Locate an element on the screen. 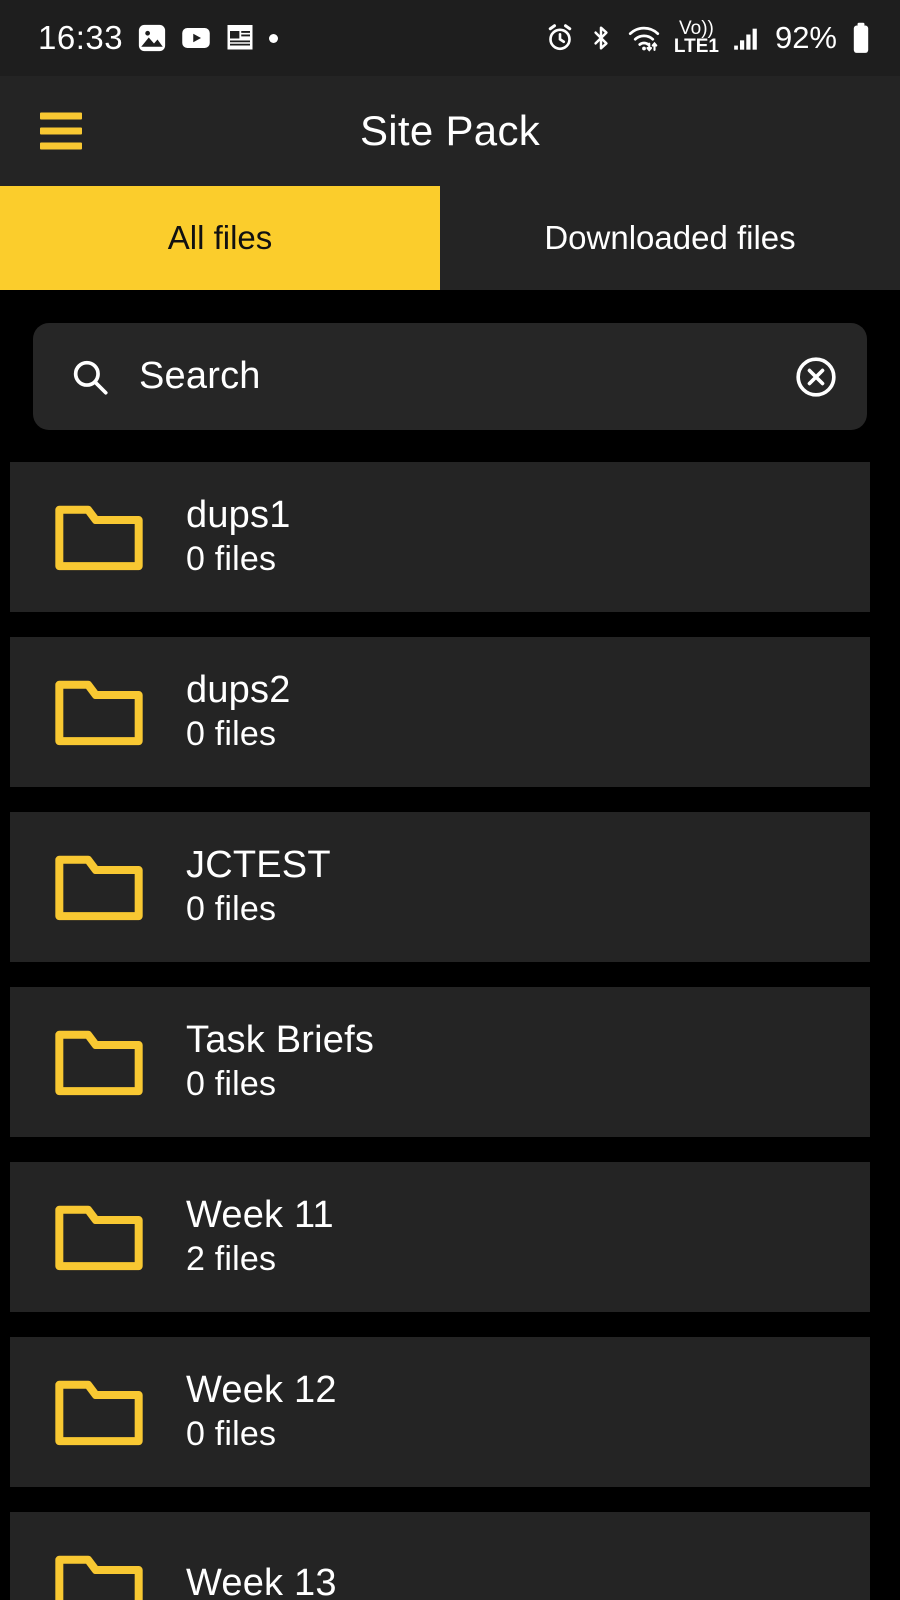  tab-bar: All files Downloaded files is located at coordinates (450, 238).